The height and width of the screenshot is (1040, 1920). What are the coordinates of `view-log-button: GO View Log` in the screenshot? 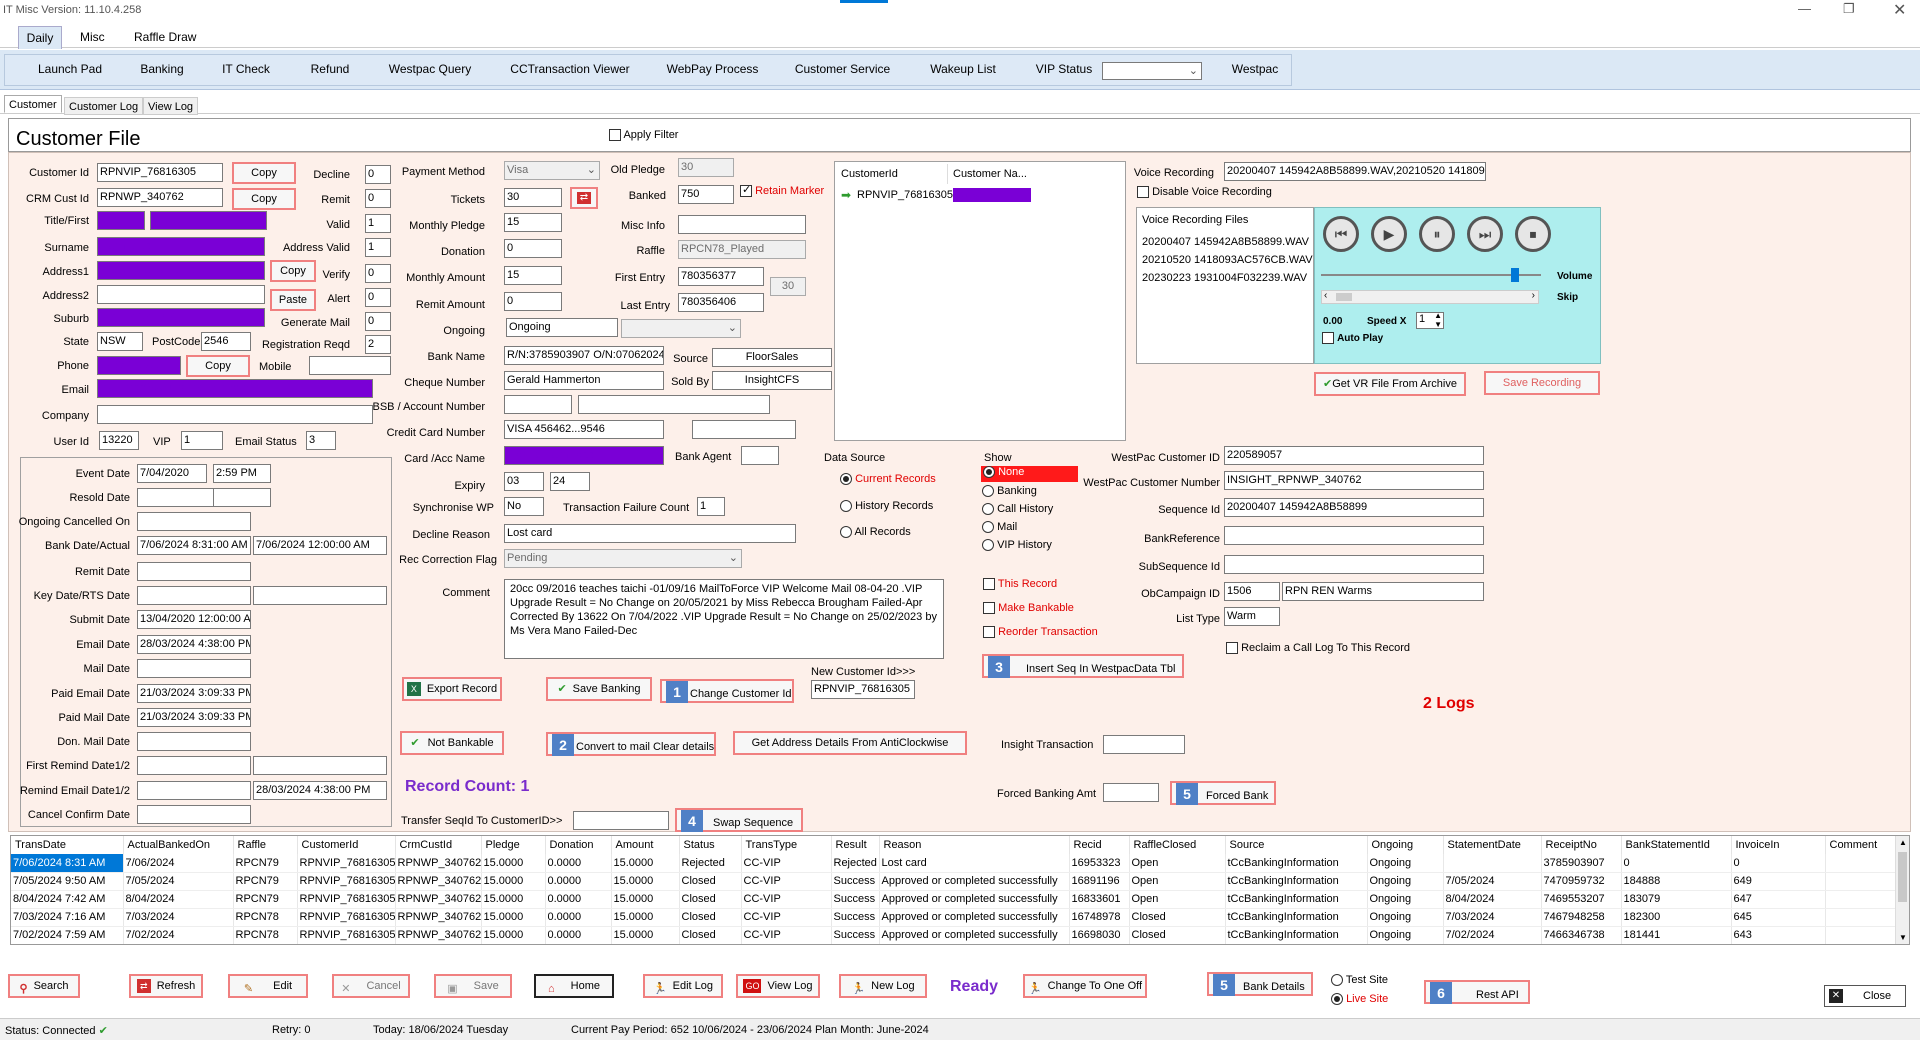 It's located at (778, 986).